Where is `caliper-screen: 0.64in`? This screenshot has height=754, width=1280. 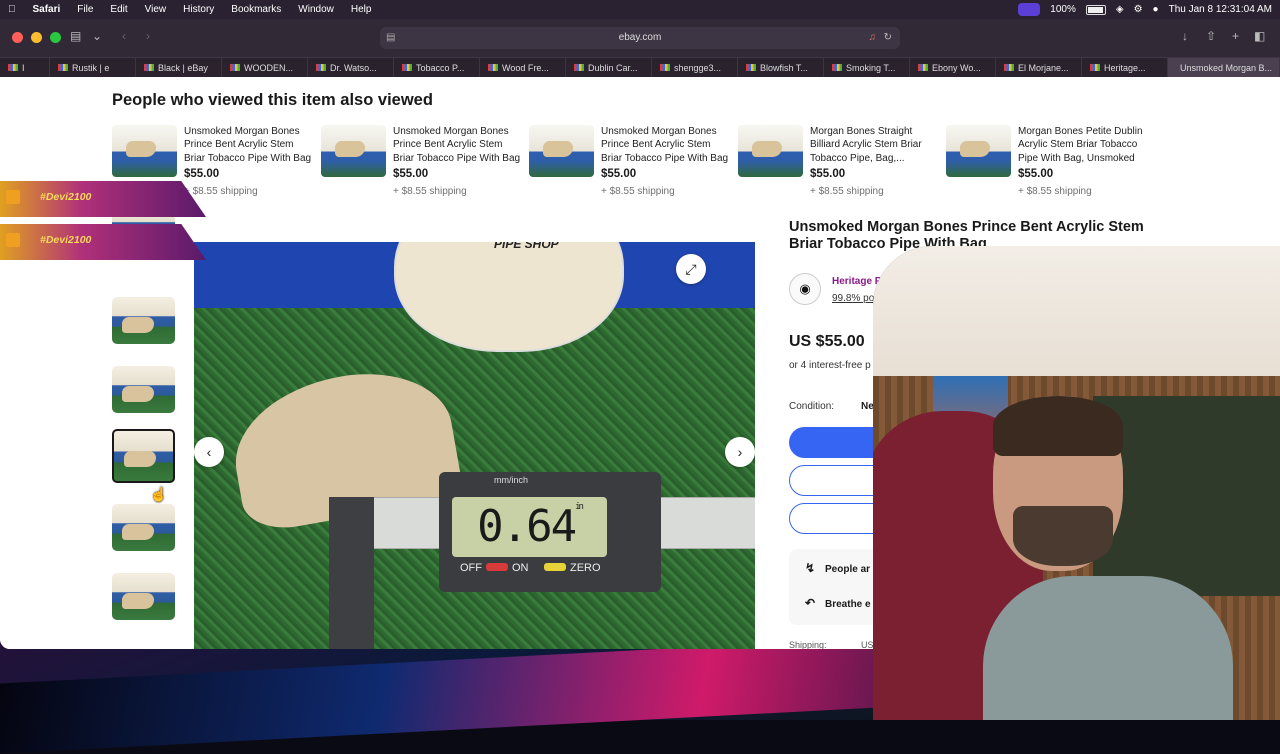 caliper-screen: 0.64in is located at coordinates (529, 527).